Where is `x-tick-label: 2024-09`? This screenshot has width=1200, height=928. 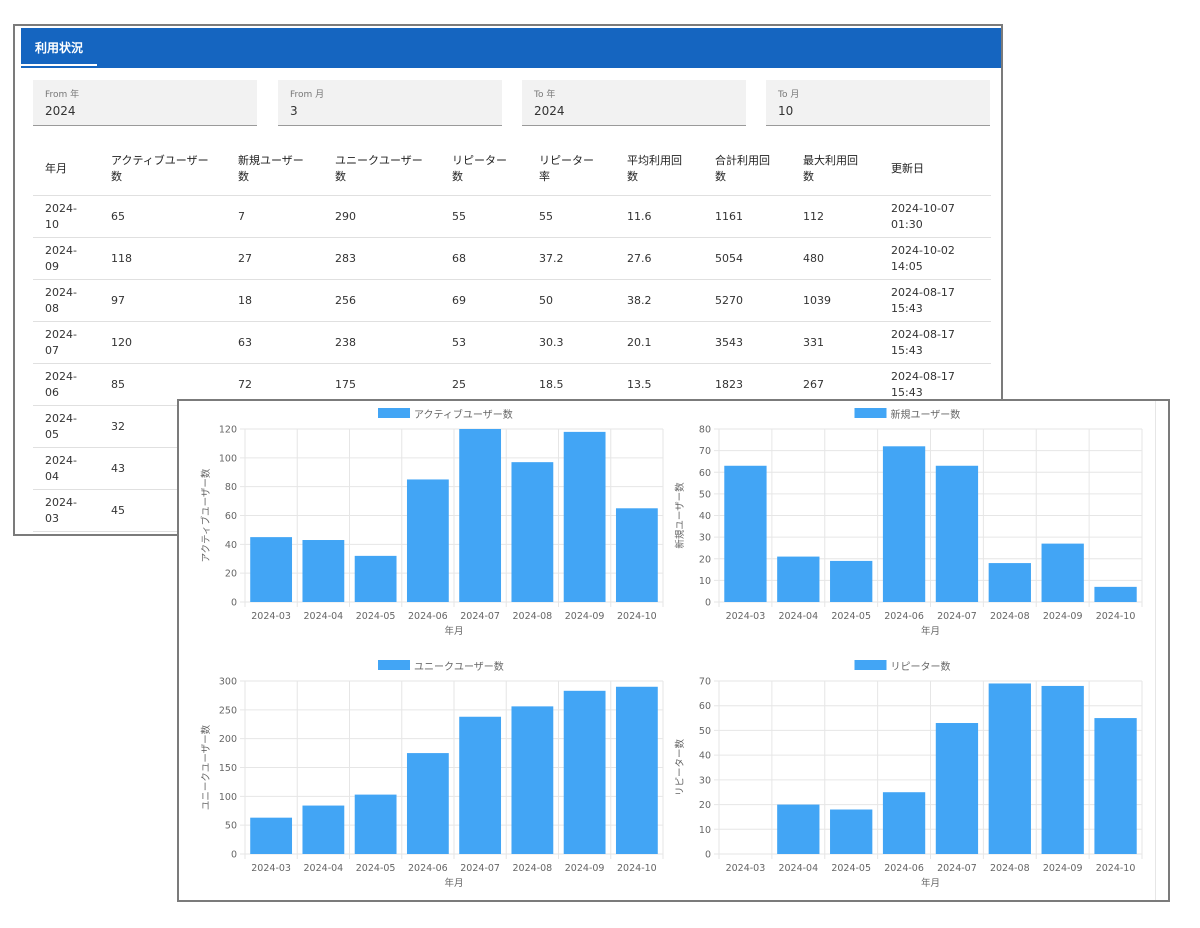 x-tick-label: 2024-09 is located at coordinates (585, 616).